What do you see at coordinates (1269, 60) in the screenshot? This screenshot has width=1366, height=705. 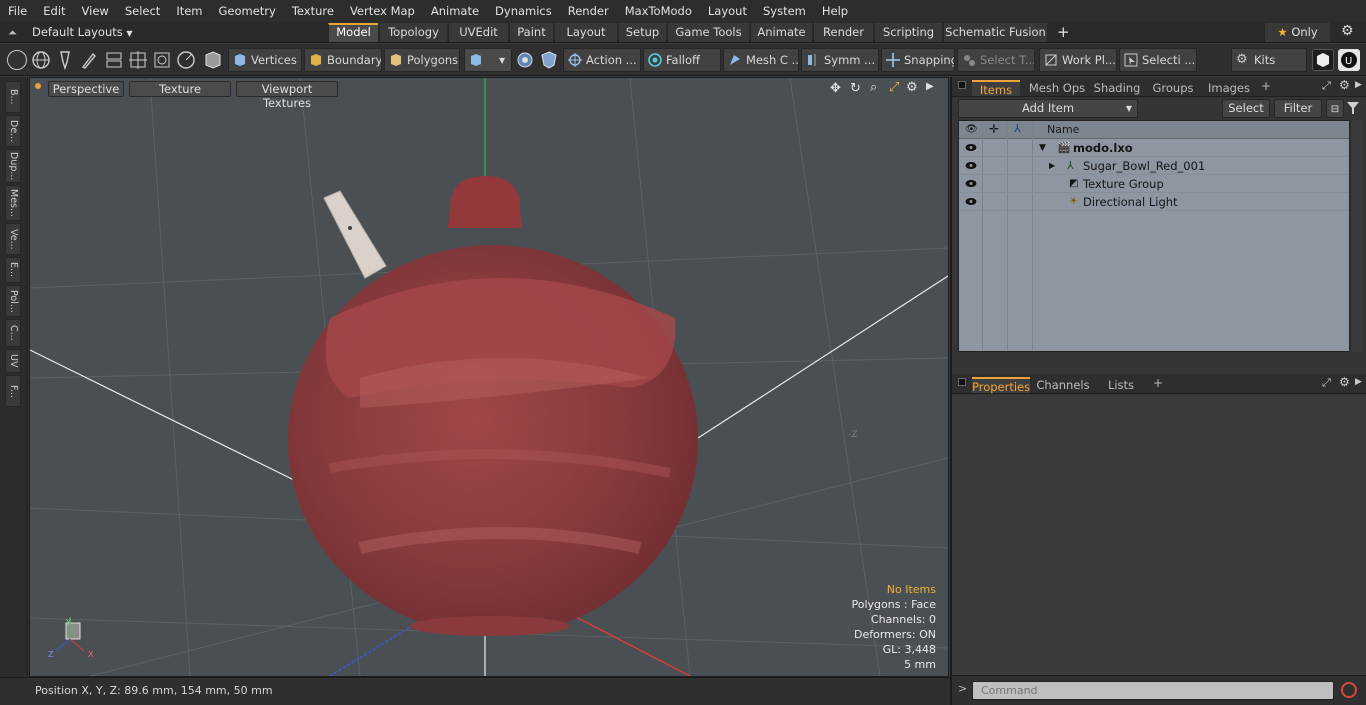 I see `kits-button: ⚙ Kits` at bounding box center [1269, 60].